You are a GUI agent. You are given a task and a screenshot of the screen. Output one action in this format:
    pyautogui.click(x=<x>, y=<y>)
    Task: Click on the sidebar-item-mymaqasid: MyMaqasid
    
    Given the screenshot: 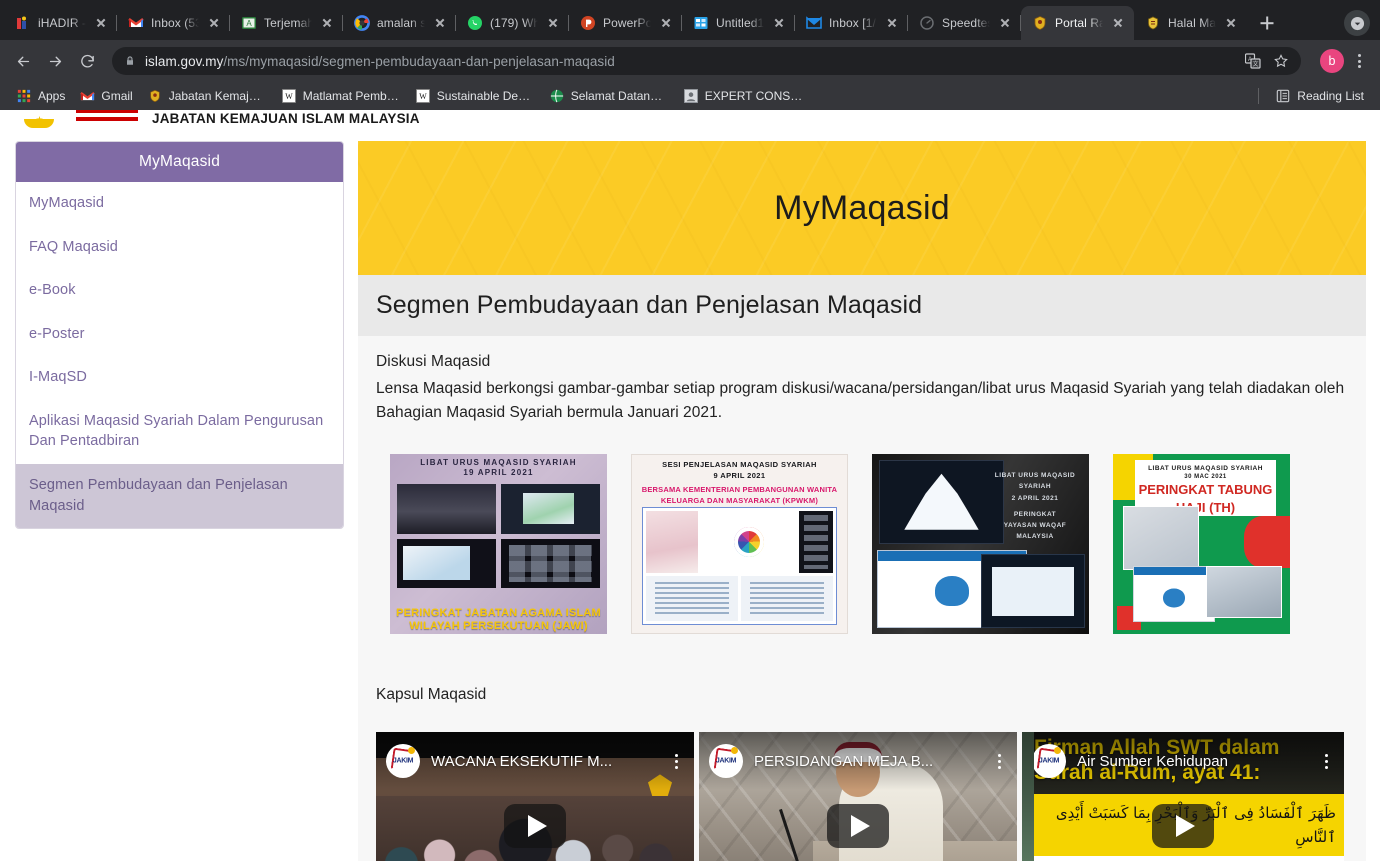 What is the action you would take?
    pyautogui.click(x=179, y=204)
    